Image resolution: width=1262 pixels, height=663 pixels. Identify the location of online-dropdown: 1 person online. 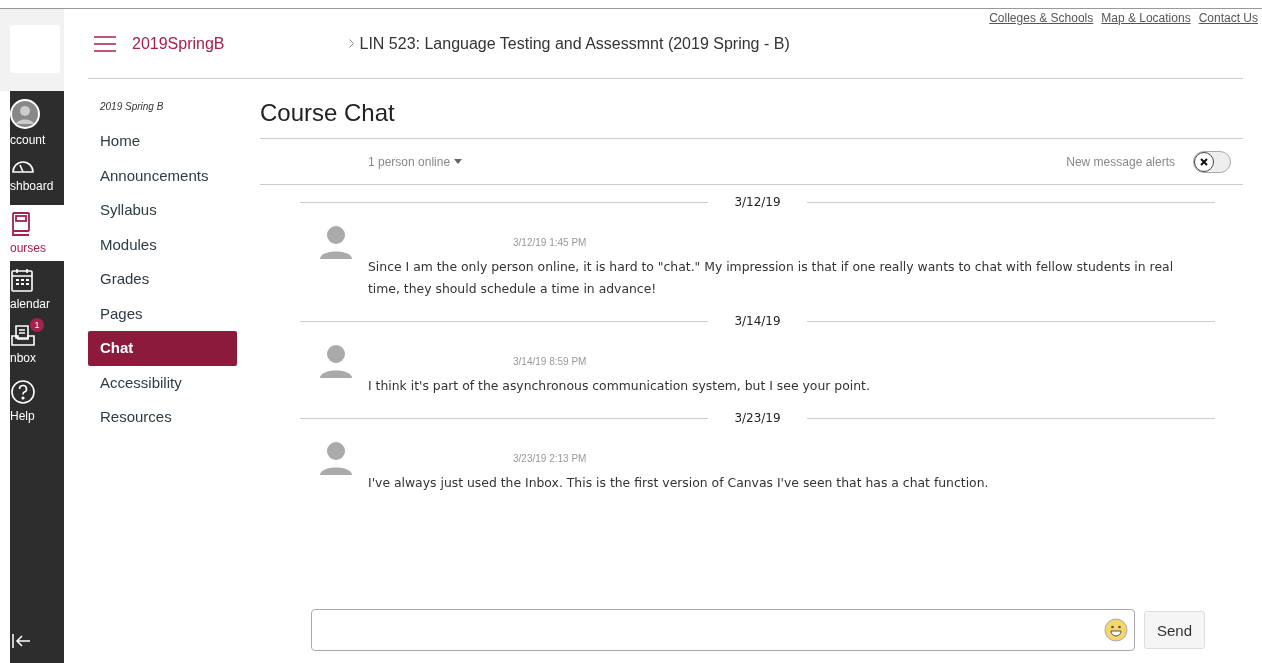
(415, 161).